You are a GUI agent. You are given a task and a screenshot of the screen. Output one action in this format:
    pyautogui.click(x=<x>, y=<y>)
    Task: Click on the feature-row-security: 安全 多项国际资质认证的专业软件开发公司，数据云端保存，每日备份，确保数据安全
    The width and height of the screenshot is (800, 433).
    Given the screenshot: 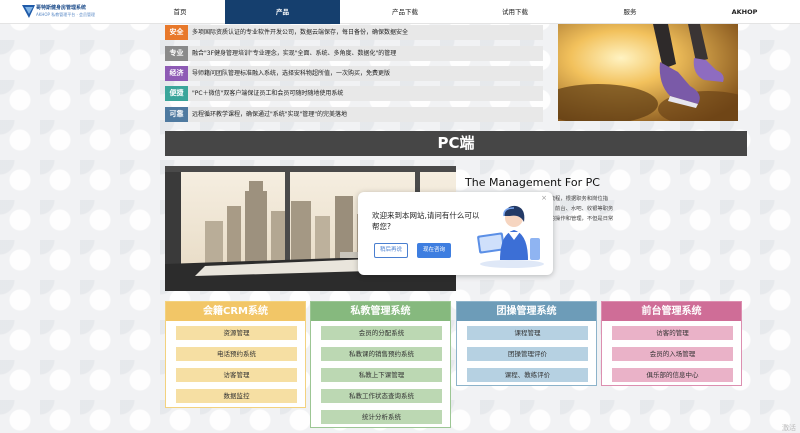 What is the action you would take?
    pyautogui.click(x=354, y=32)
    